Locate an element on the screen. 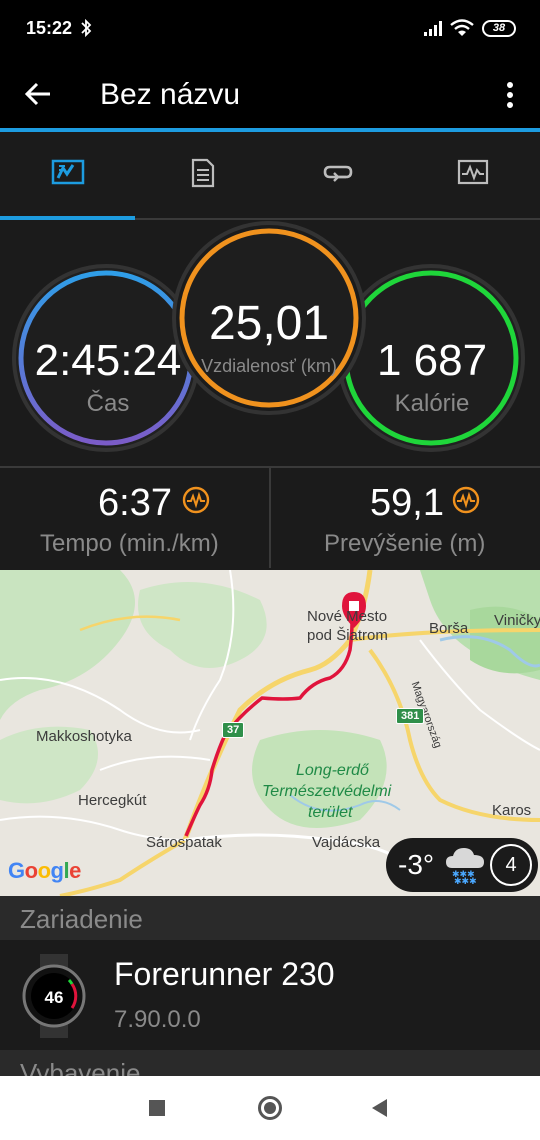  map-label: Nové Mesto is located at coordinates (347, 616).